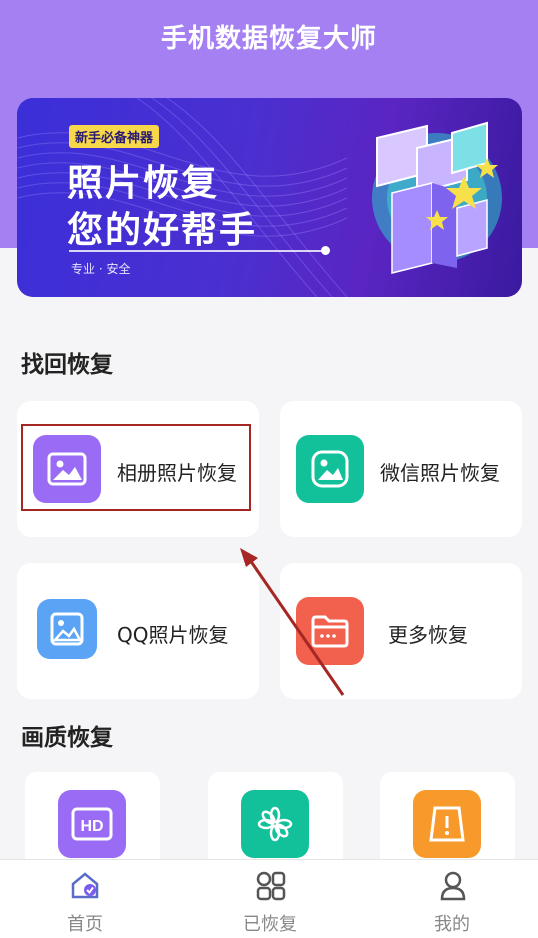 Image resolution: width=538 pixels, height=938 pixels. I want to click on document-restore-card, so click(447, 822).